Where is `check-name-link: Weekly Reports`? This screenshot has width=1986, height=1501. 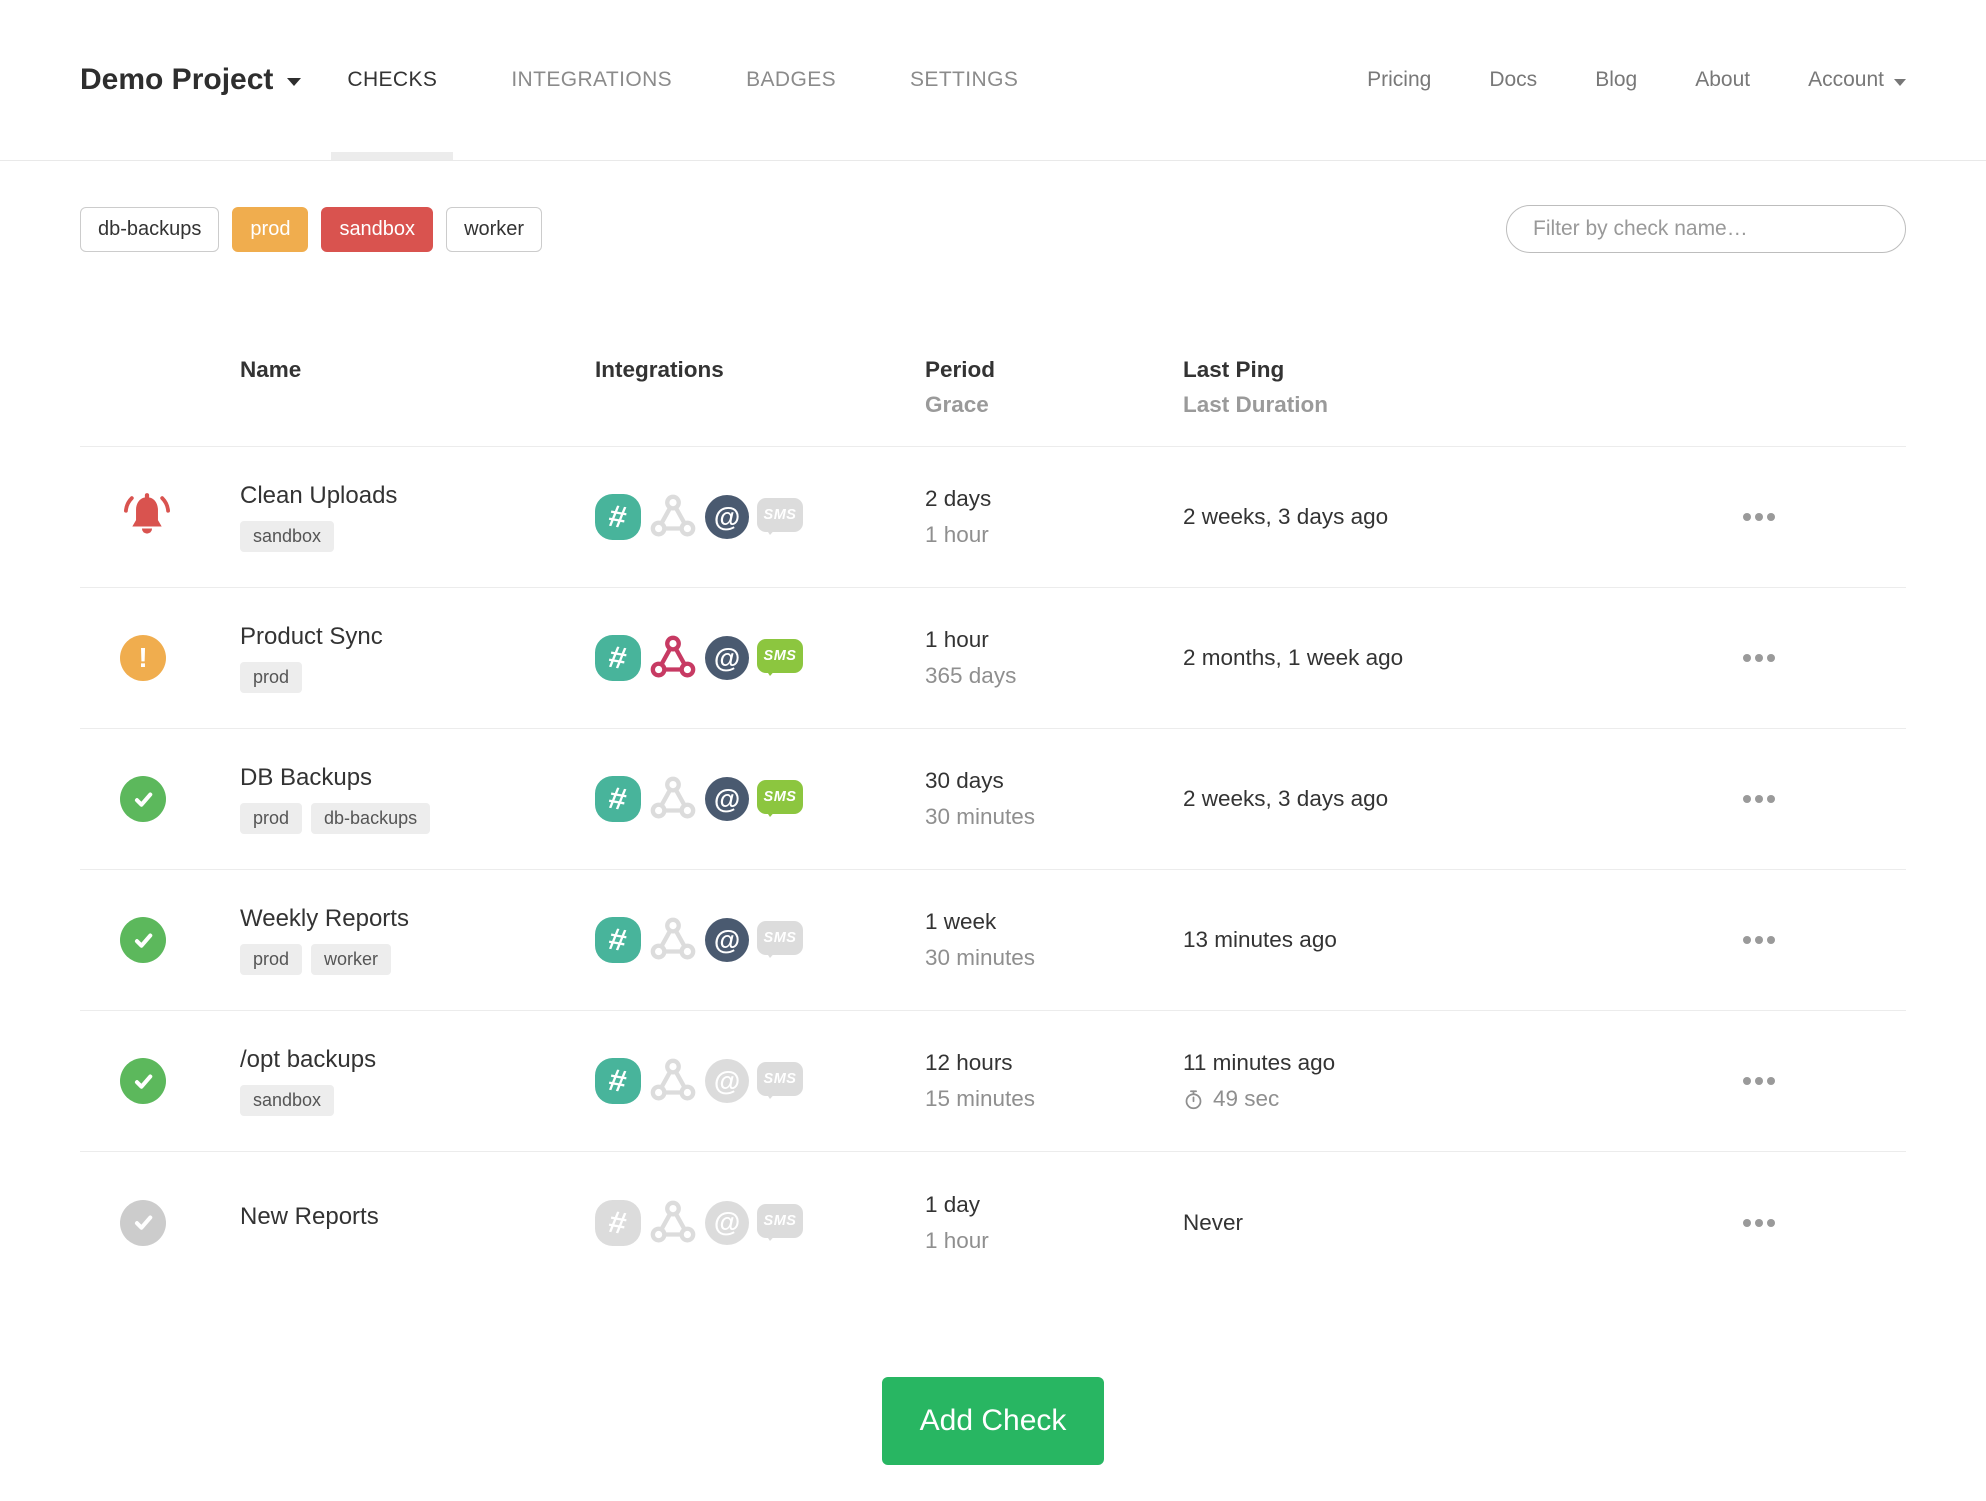 check-name-link: Weekly Reports is located at coordinates (324, 919).